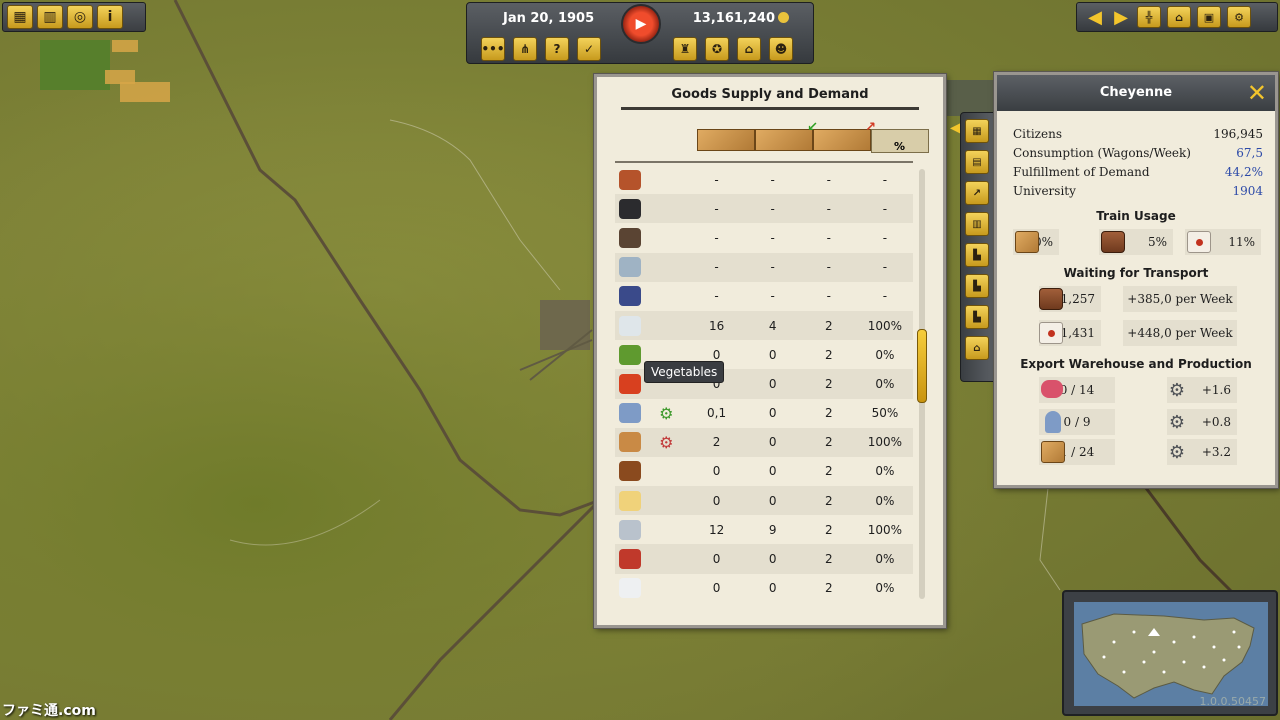 Image resolution: width=1280 pixels, height=720 pixels. I want to click on building-icon: ▥, so click(50, 17).